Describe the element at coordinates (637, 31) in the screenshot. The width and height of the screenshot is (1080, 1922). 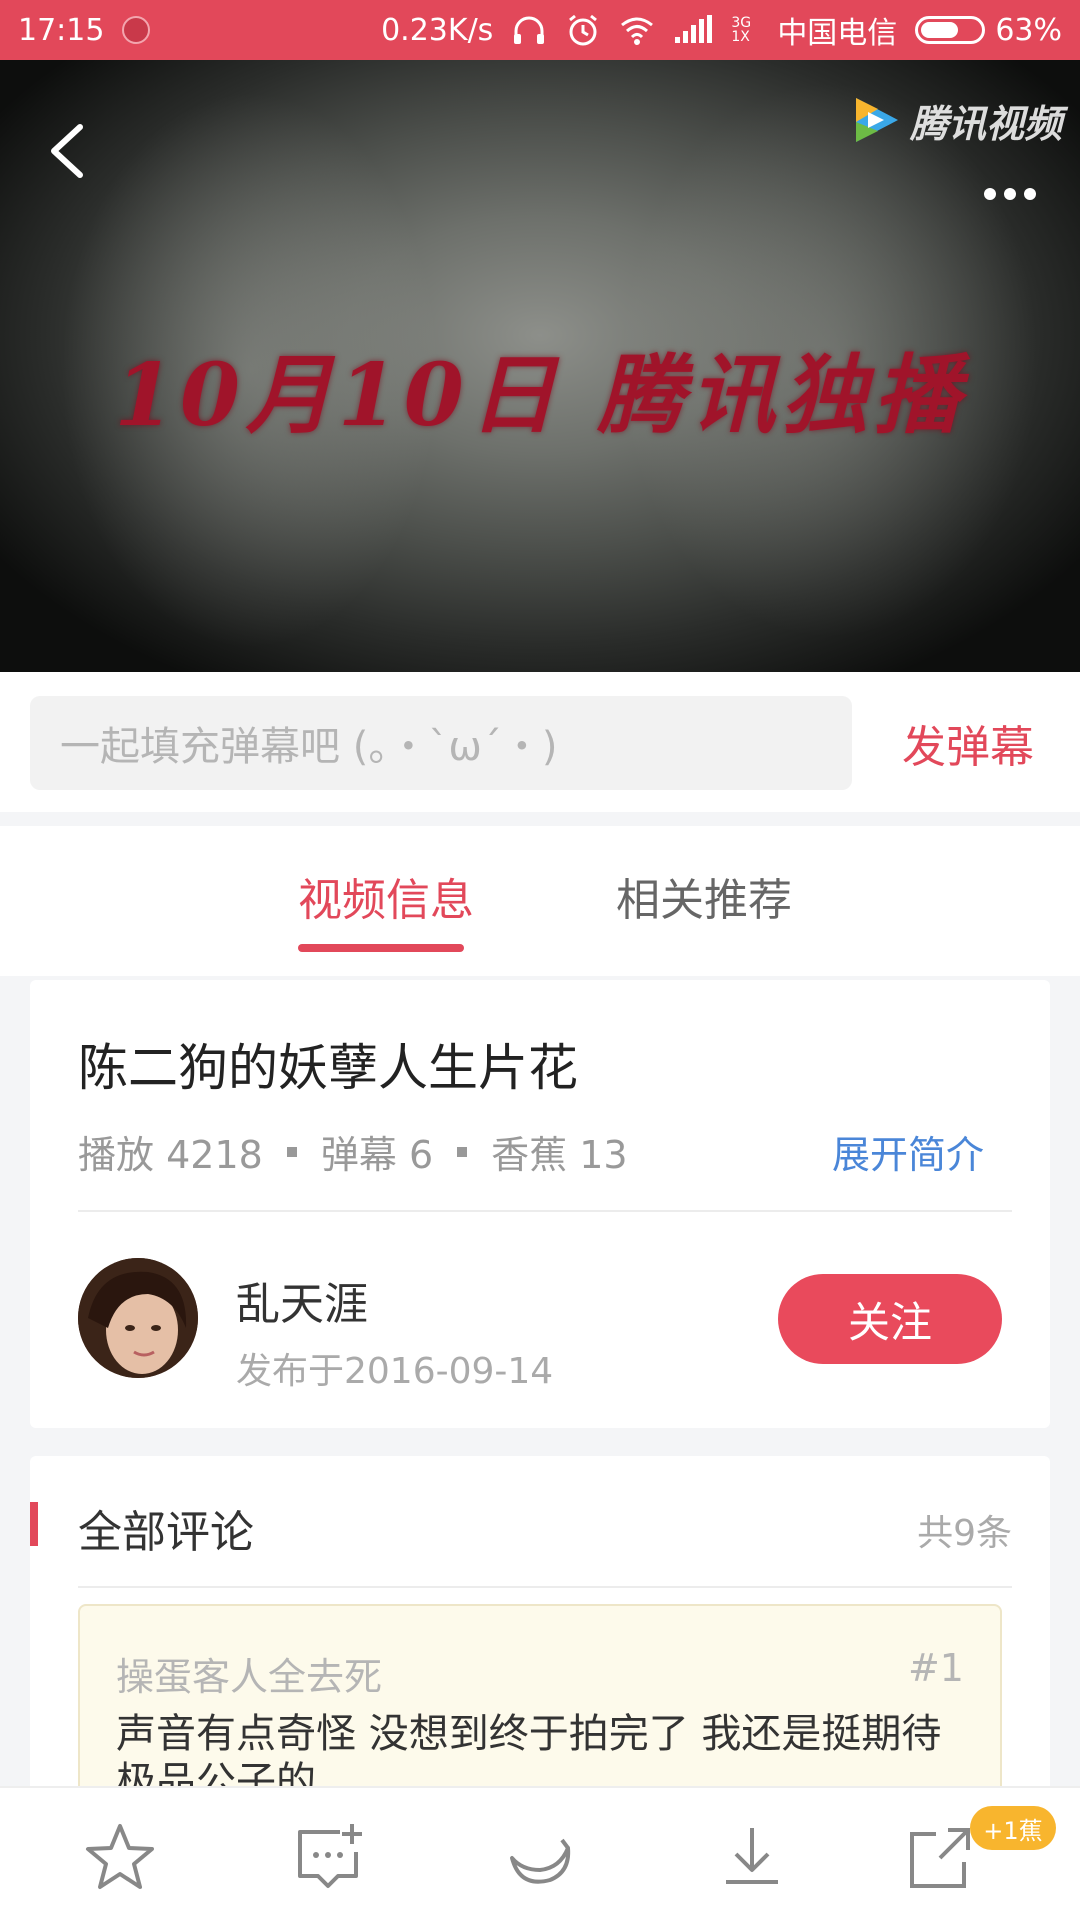
I see `wifi-icon` at that location.